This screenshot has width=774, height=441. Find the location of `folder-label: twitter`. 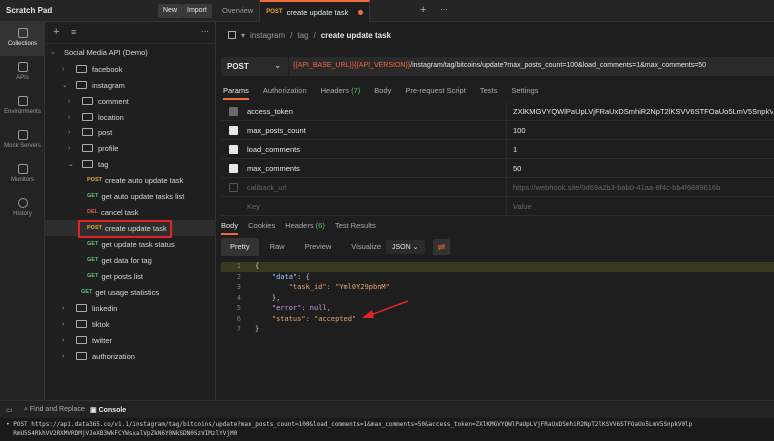

folder-label: twitter is located at coordinates (102, 340).